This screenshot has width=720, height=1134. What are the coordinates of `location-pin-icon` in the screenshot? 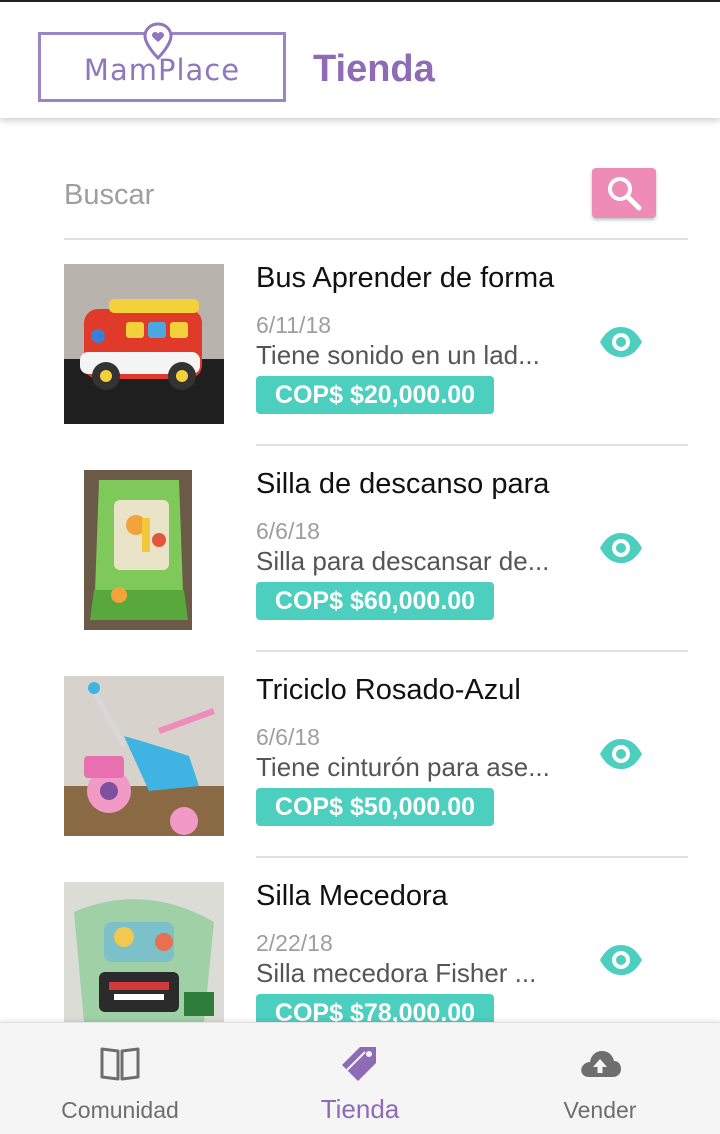 It's located at (158, 41).